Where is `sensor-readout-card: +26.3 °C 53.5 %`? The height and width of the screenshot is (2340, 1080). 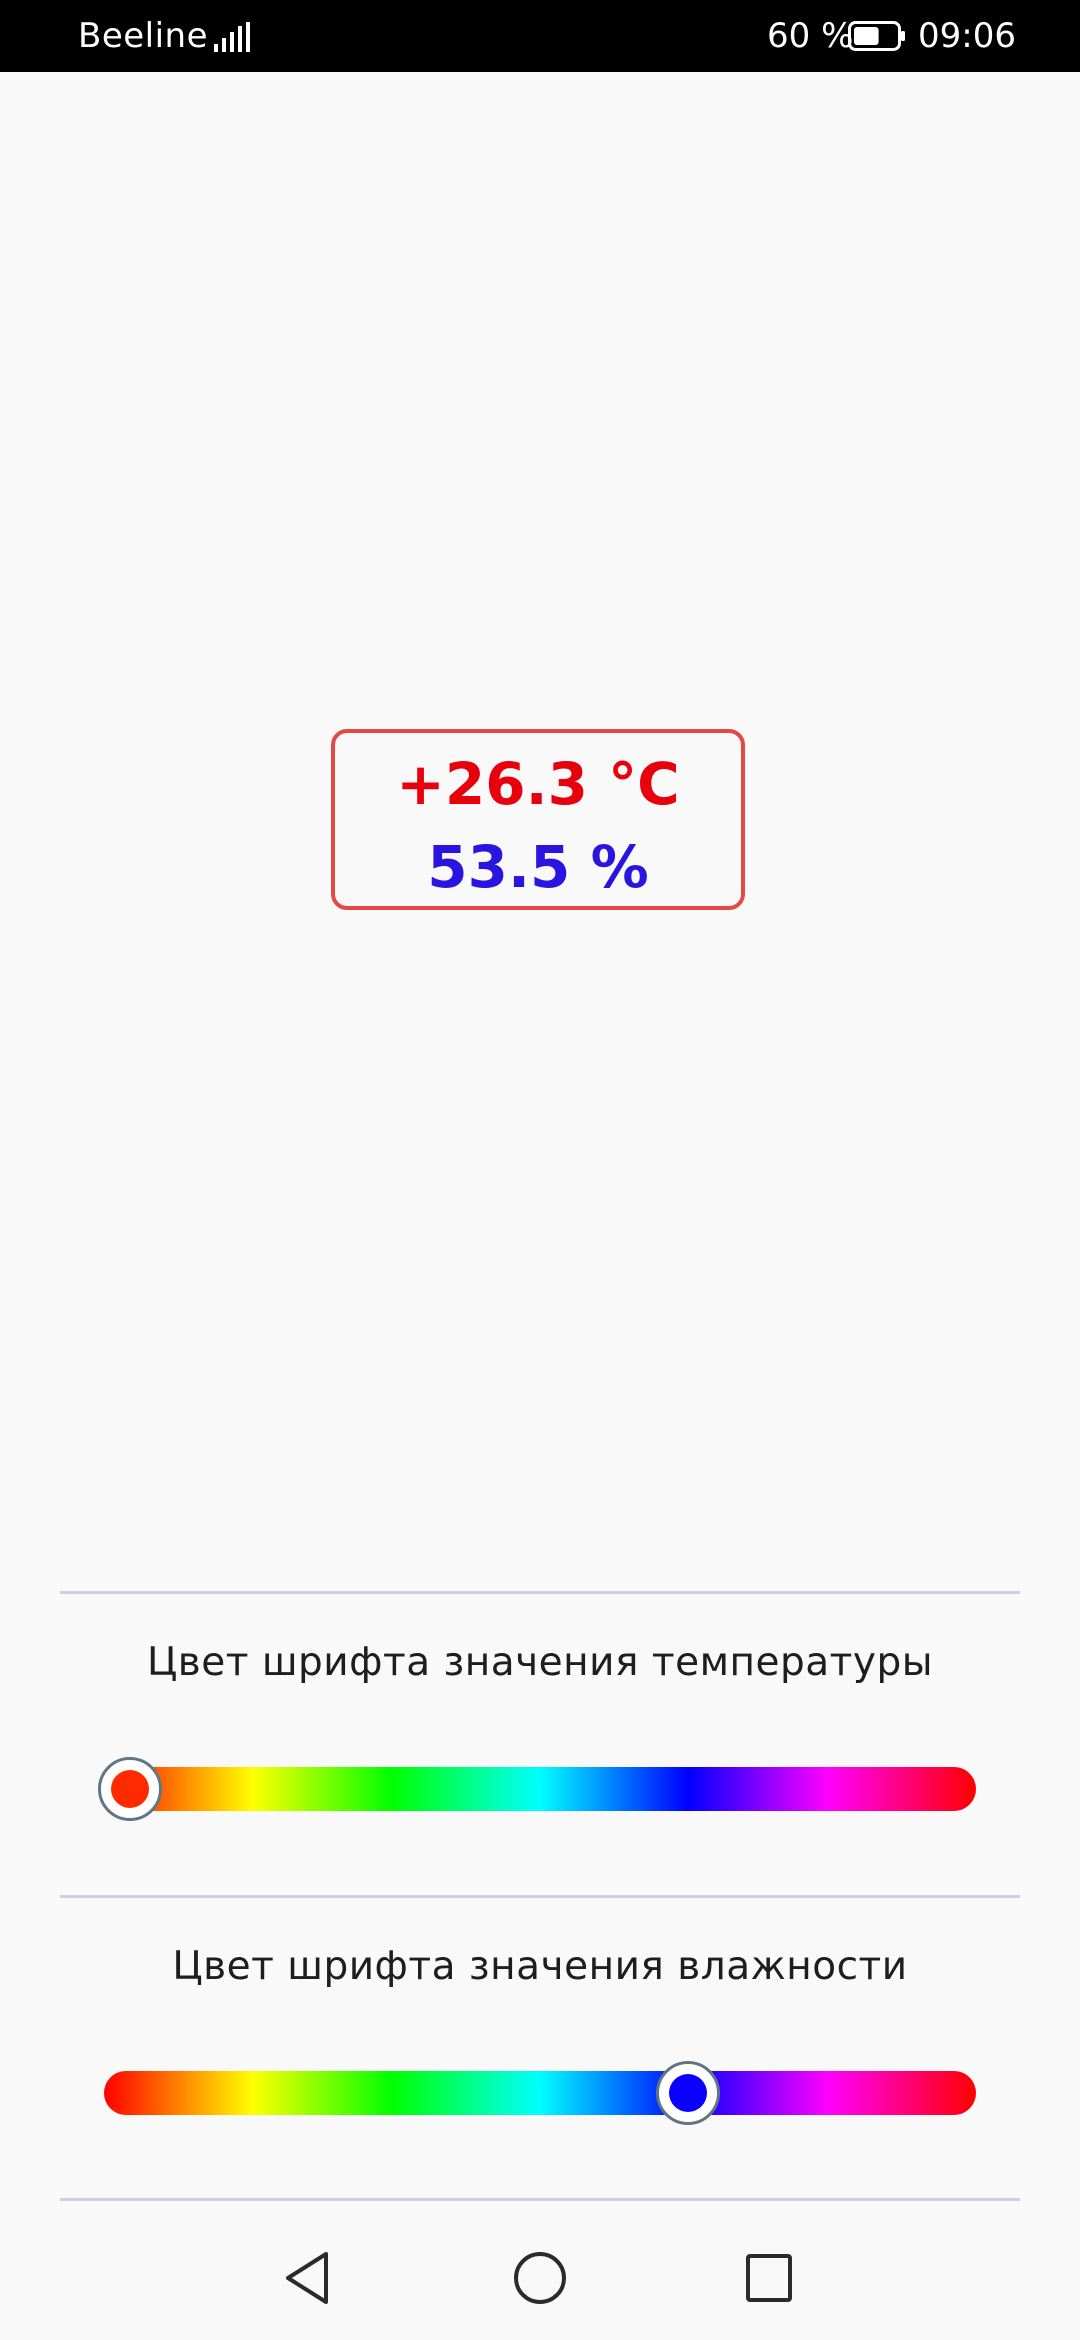
sensor-readout-card: +26.3 °C 53.5 % is located at coordinates (538, 819).